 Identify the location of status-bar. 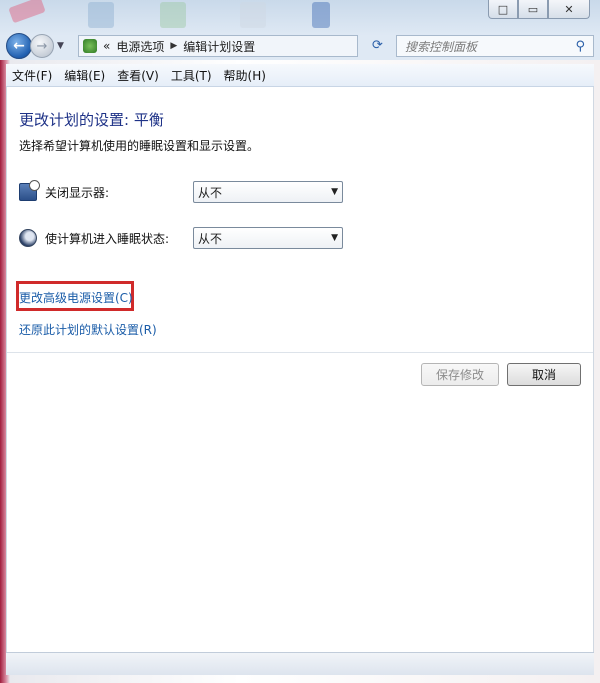
(300, 663).